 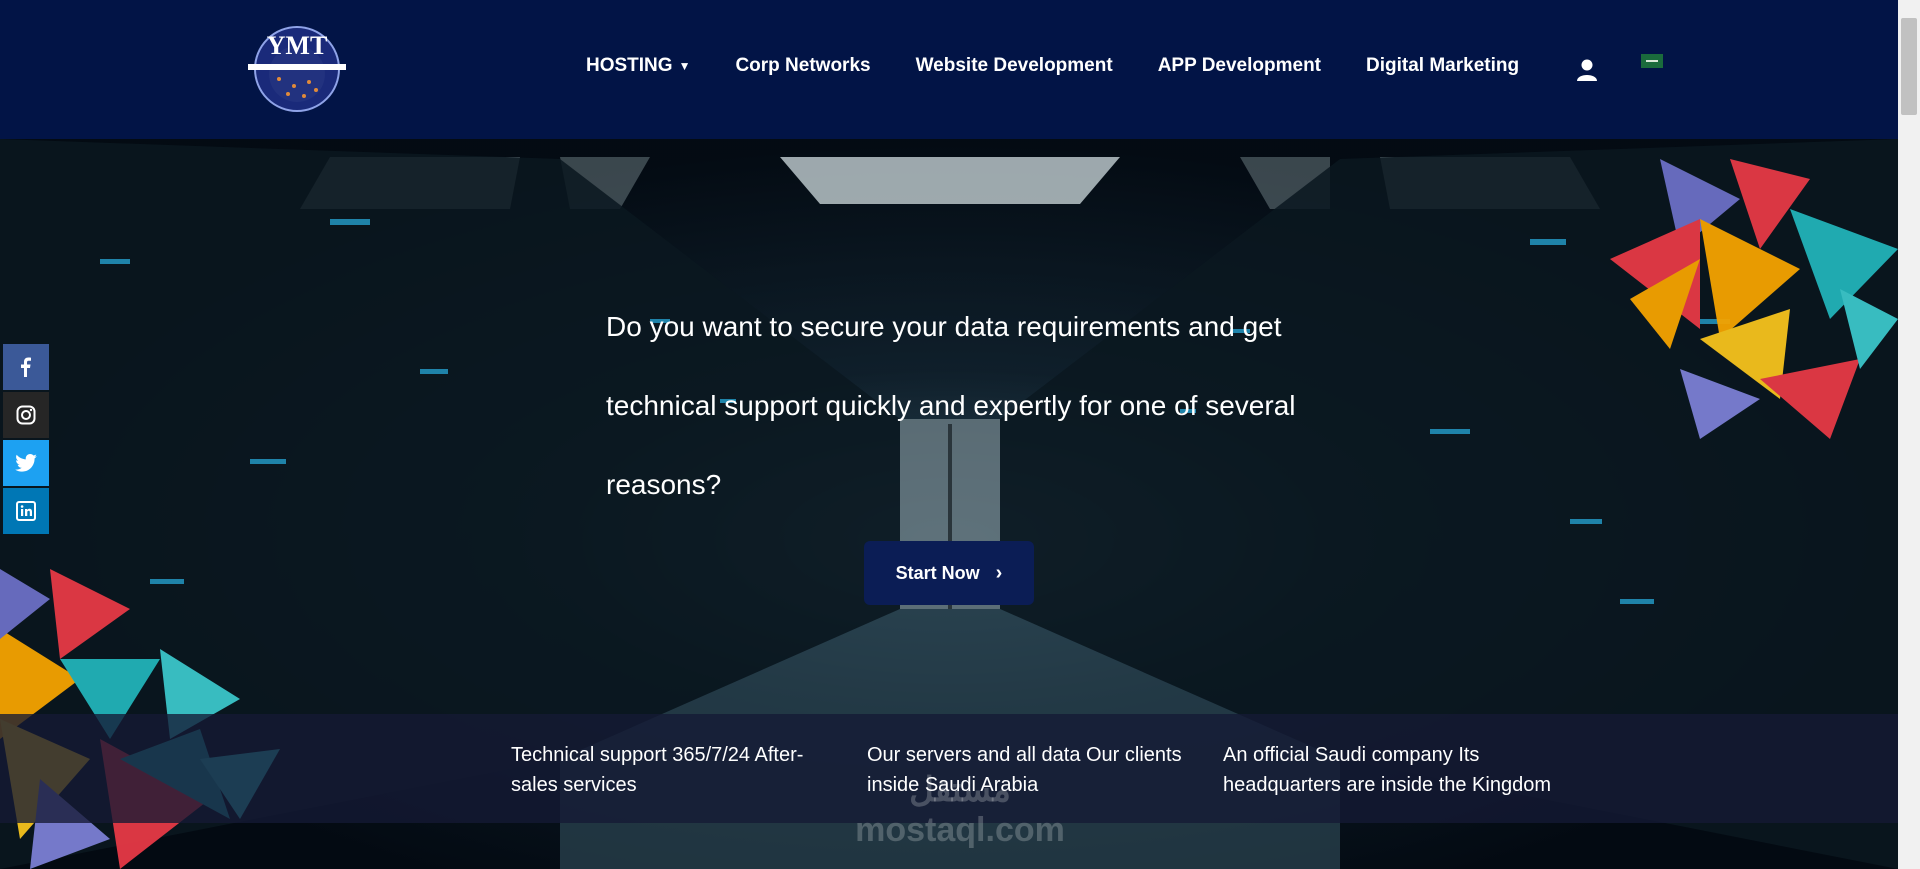 What do you see at coordinates (999, 572) in the screenshot?
I see `chevron-right-icon: ›` at bounding box center [999, 572].